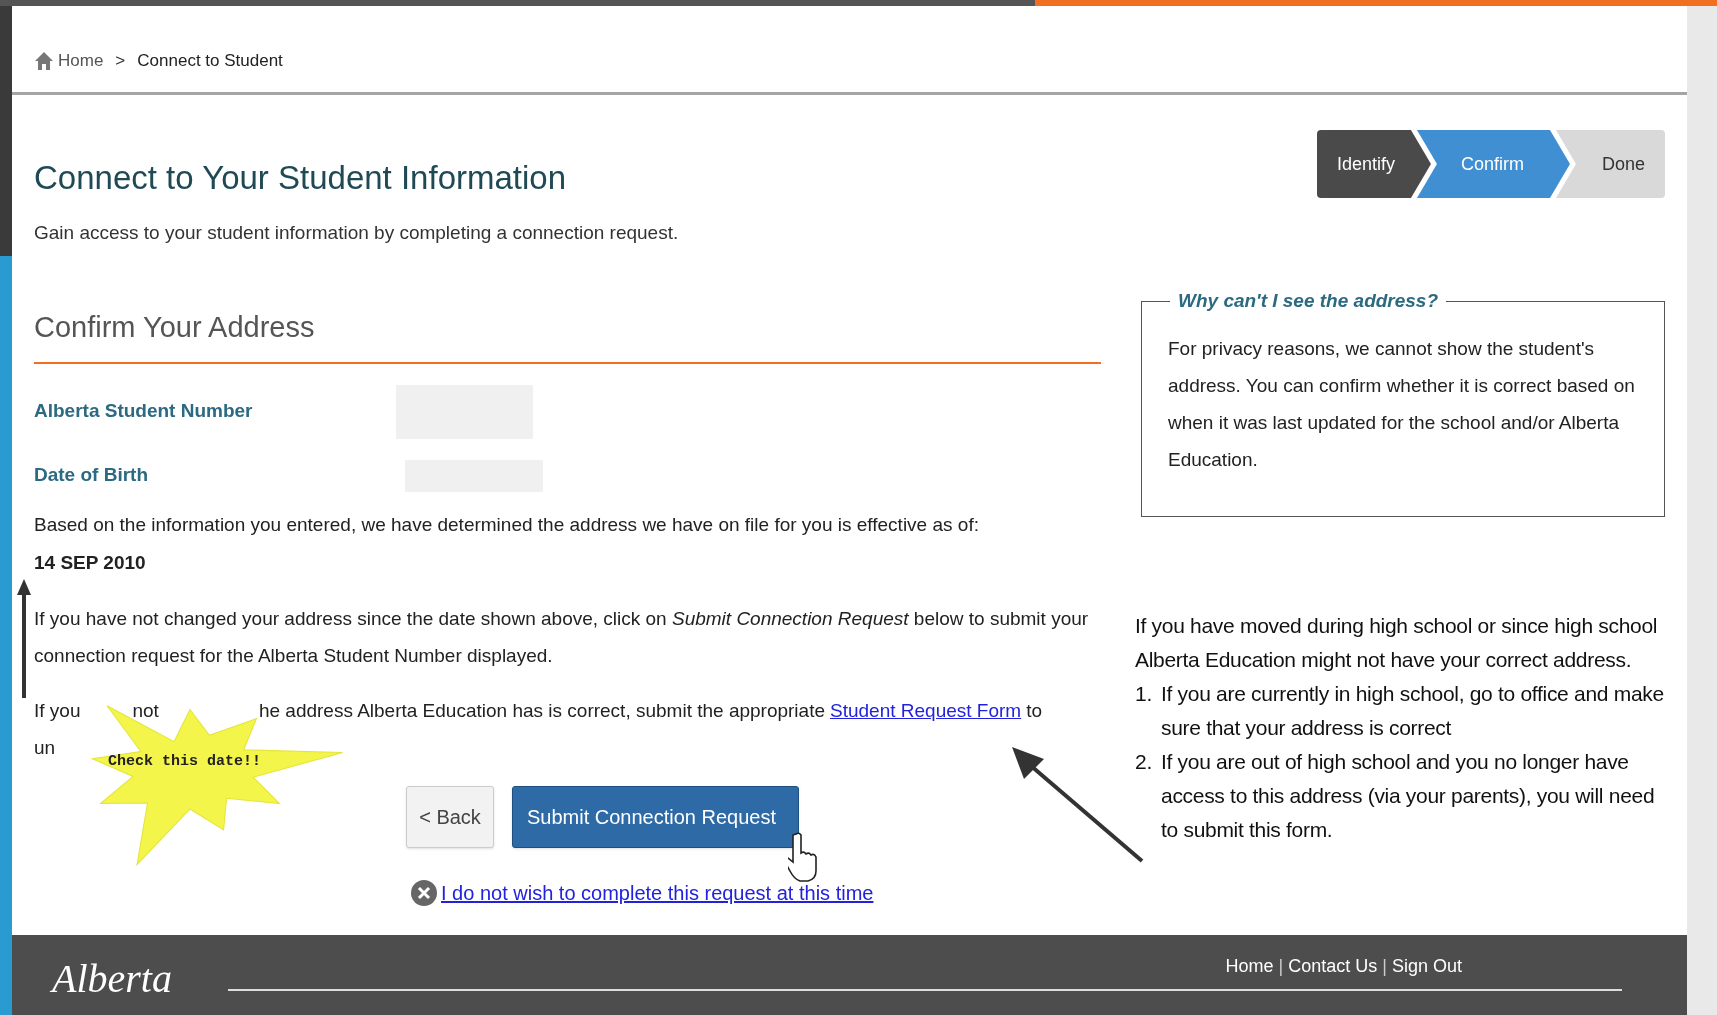  I want to click on list-number: 1., so click(1144, 693).